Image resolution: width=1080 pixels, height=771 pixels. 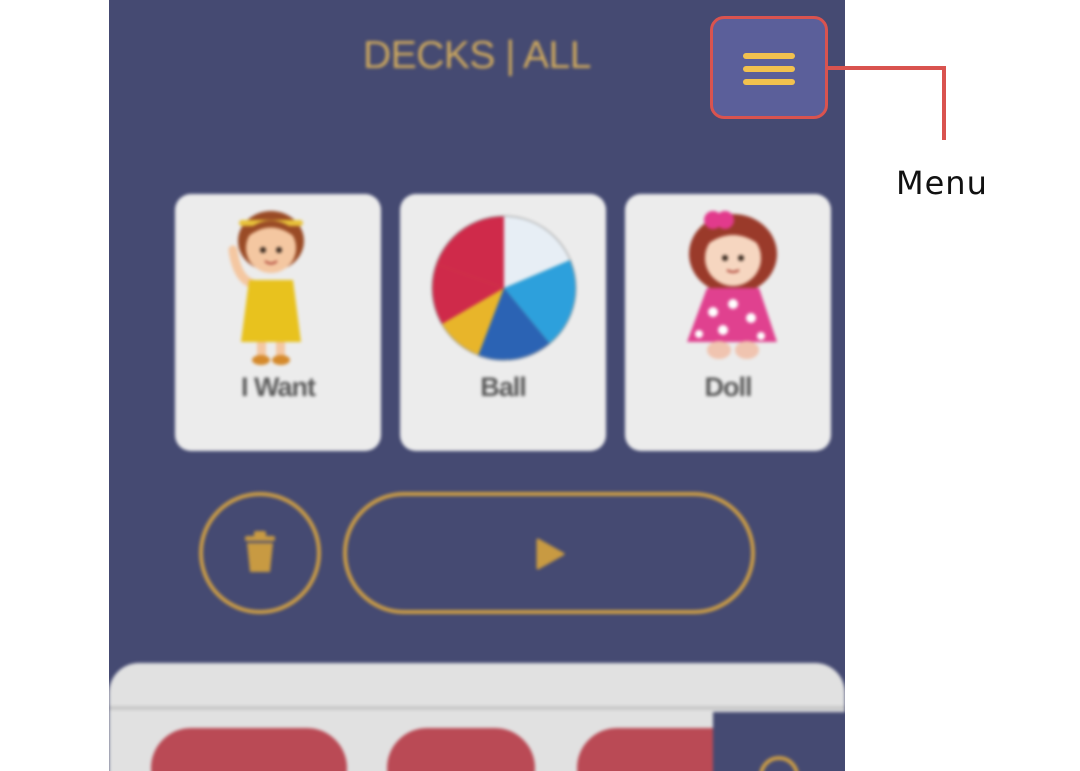 What do you see at coordinates (477, 708) in the screenshot?
I see `tray-divider` at bounding box center [477, 708].